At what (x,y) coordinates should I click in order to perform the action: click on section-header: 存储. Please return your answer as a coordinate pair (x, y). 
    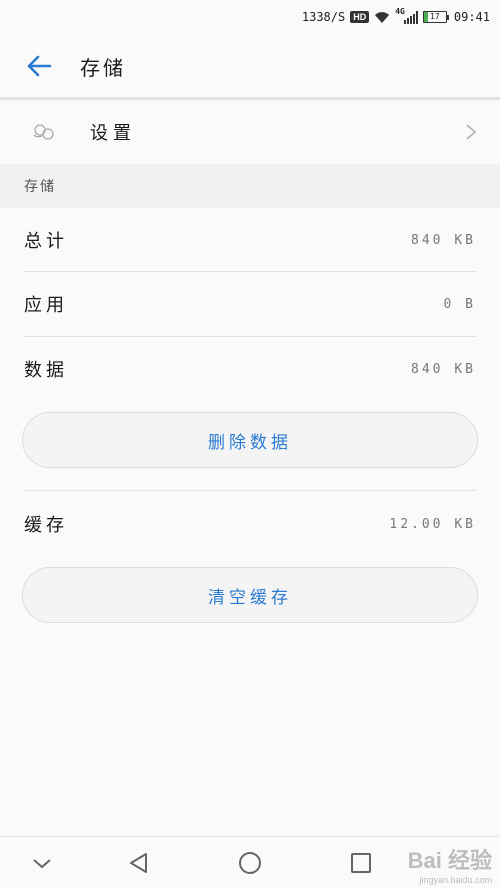
    Looking at the image, I should click on (250, 186).